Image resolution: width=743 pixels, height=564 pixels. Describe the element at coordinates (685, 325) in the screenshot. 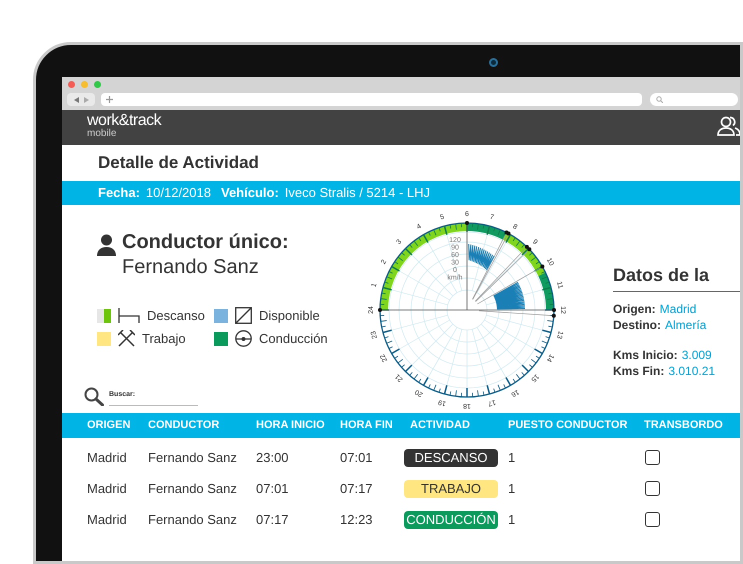

I see `field-value: Almería` at that location.